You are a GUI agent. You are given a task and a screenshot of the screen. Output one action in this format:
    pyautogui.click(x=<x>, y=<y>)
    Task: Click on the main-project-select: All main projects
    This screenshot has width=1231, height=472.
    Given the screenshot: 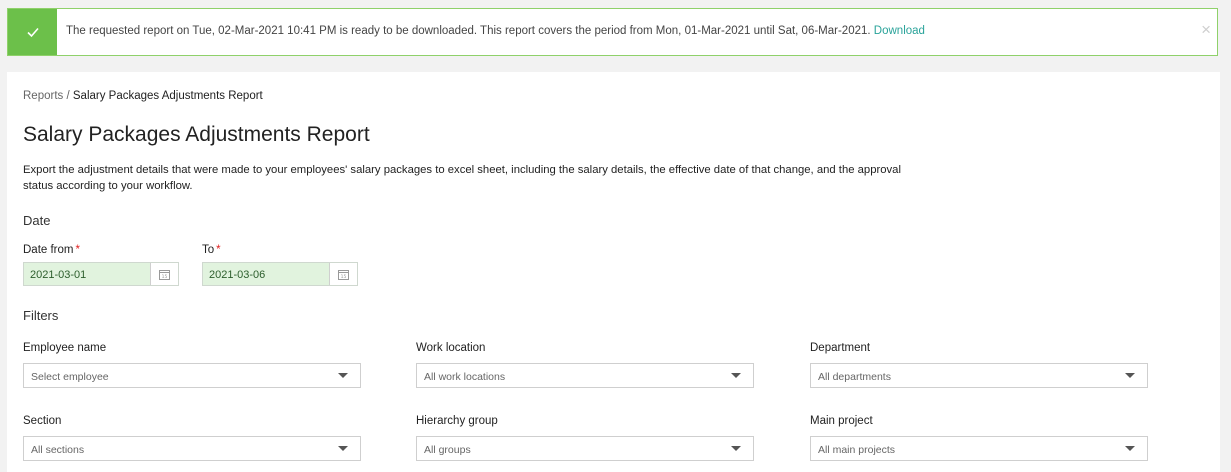 What is the action you would take?
    pyautogui.click(x=979, y=448)
    